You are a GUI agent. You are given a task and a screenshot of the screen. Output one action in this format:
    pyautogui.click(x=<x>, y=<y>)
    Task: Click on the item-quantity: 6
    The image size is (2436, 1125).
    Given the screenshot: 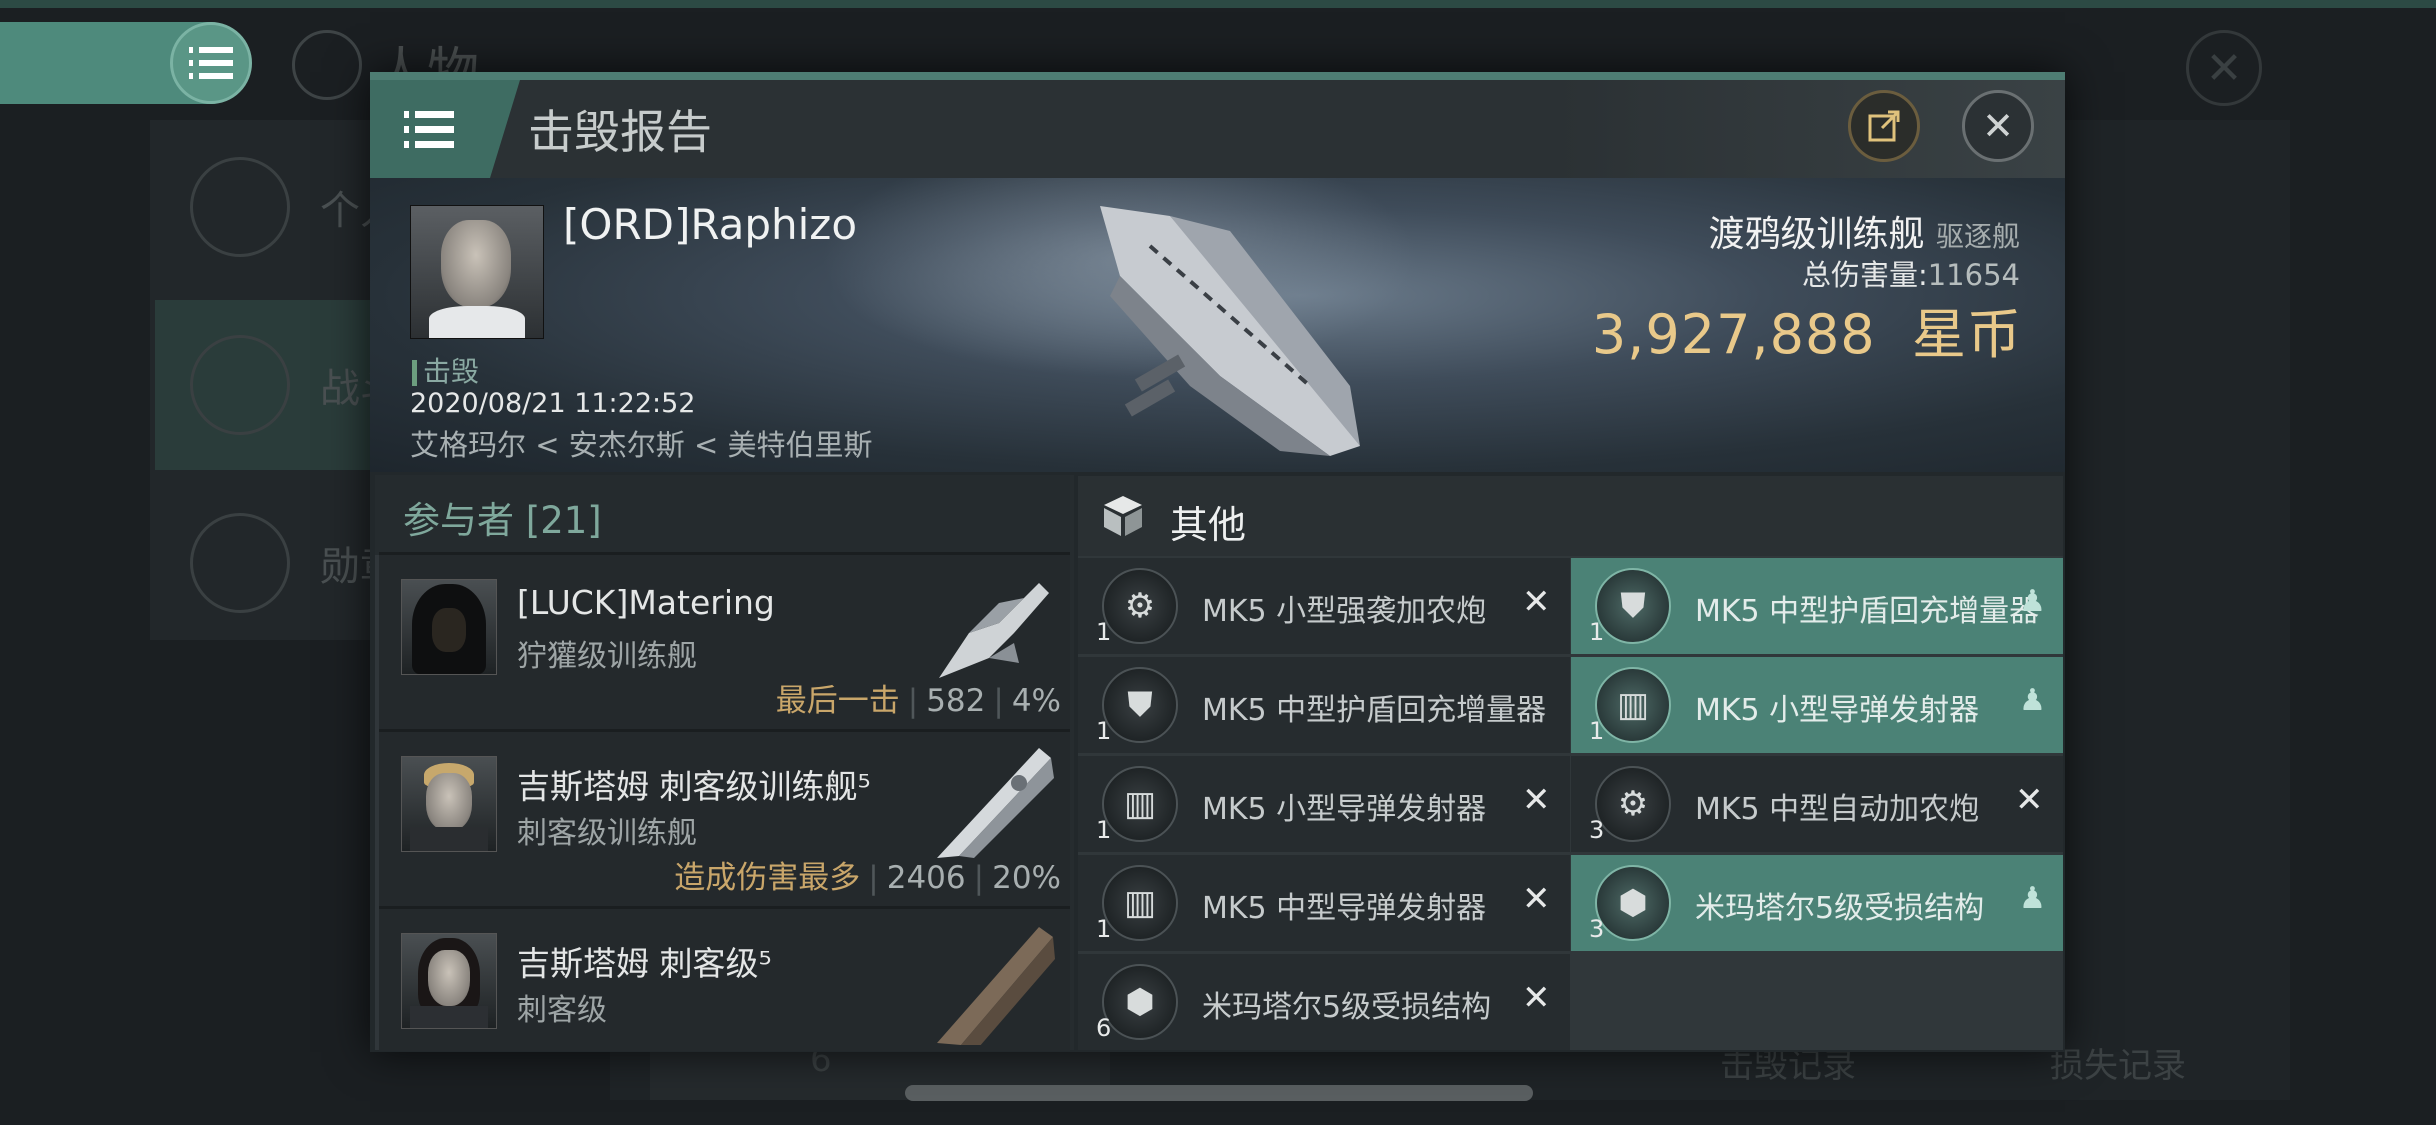 What is the action you would take?
    pyautogui.click(x=1104, y=1028)
    